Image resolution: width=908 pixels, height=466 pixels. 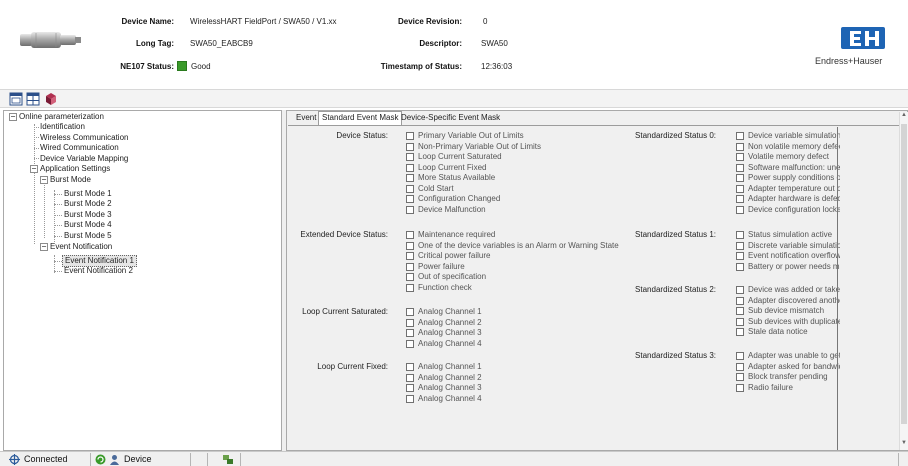 I want to click on tree-item-device-variable-mapping: Device Variable Mapping, so click(x=84, y=159).